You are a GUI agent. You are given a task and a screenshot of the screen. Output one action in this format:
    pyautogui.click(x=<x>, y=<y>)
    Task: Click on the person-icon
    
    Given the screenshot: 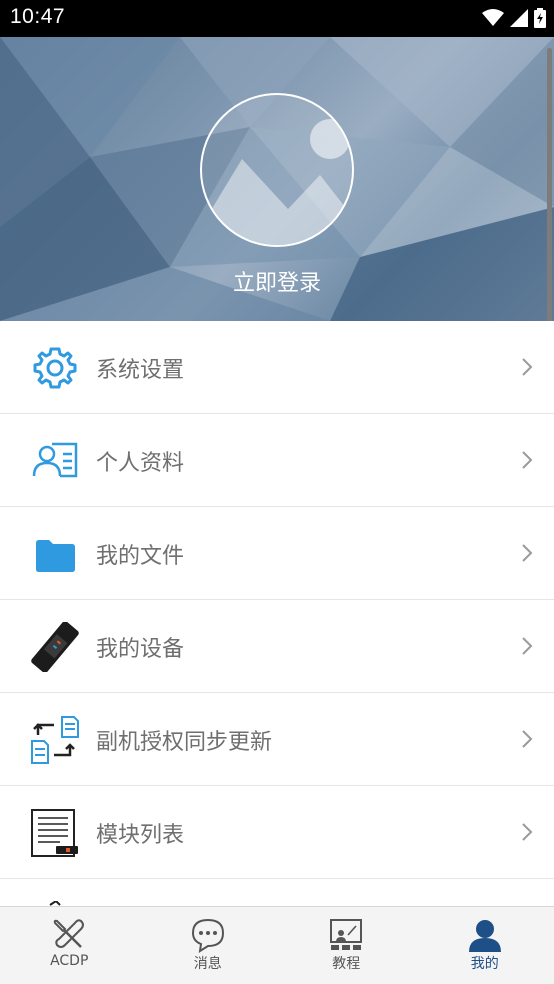 What is the action you would take?
    pyautogui.click(x=484, y=936)
    